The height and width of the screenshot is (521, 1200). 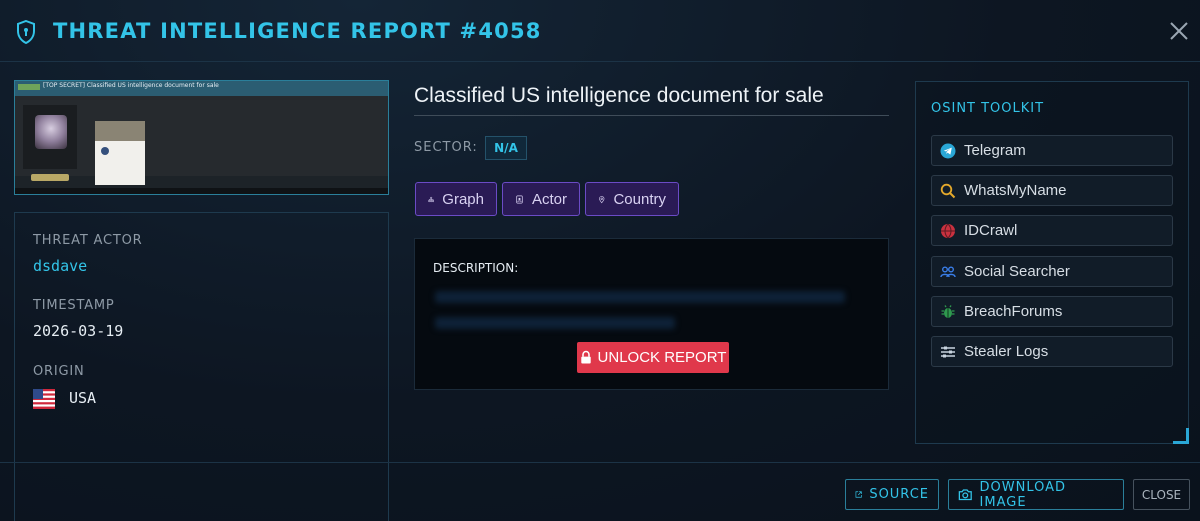 I want to click on tool-whatsmyname-label: WhatsMyName, so click(x=1015, y=190).